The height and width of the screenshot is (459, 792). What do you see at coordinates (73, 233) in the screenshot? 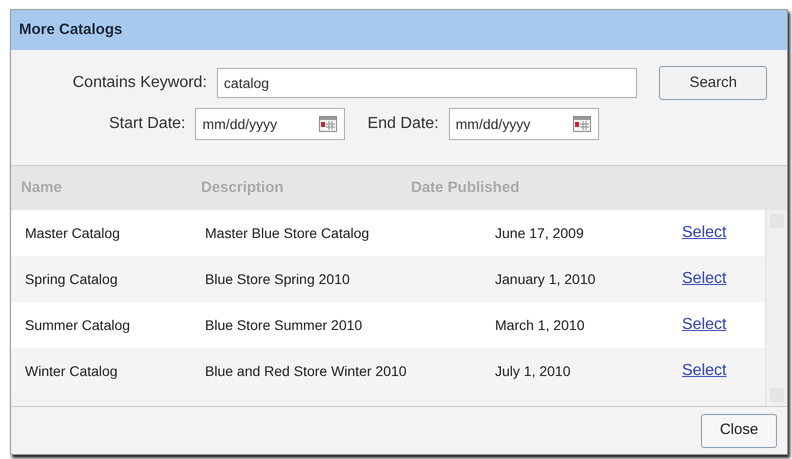
I see `table-cell-text: Master Catalog` at bounding box center [73, 233].